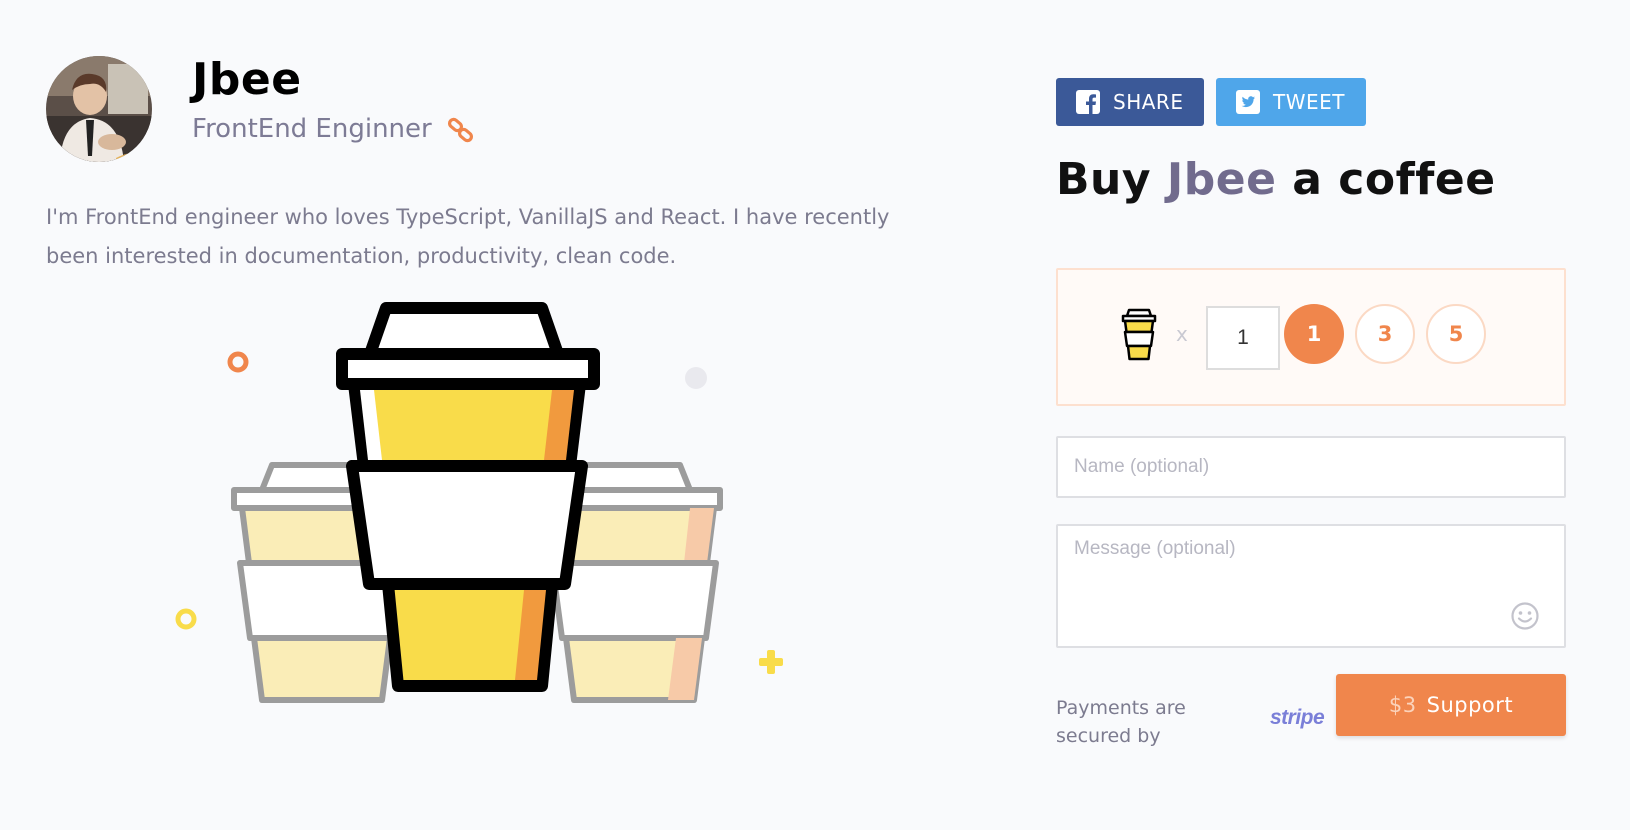 Image resolution: width=1630 pixels, height=830 pixels. I want to click on page-title: Buy Jbee a coffee, so click(1276, 179).